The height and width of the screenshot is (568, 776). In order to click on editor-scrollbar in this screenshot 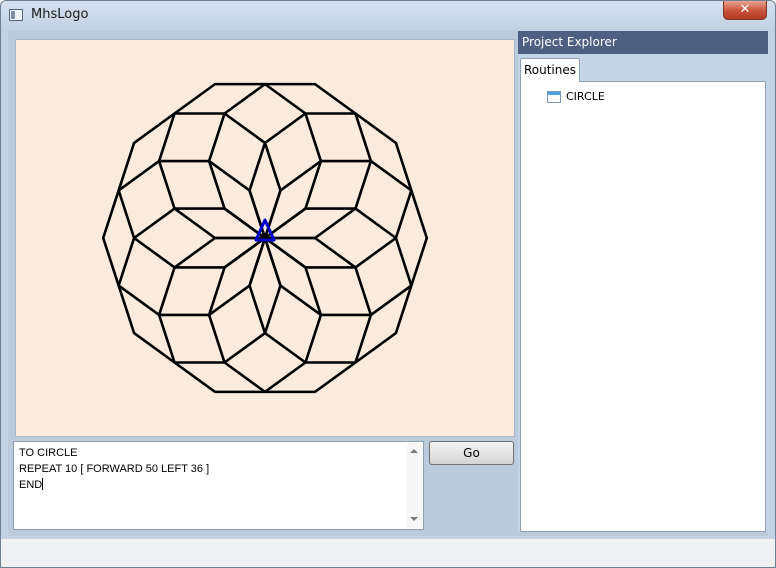, I will do `click(414, 485)`.